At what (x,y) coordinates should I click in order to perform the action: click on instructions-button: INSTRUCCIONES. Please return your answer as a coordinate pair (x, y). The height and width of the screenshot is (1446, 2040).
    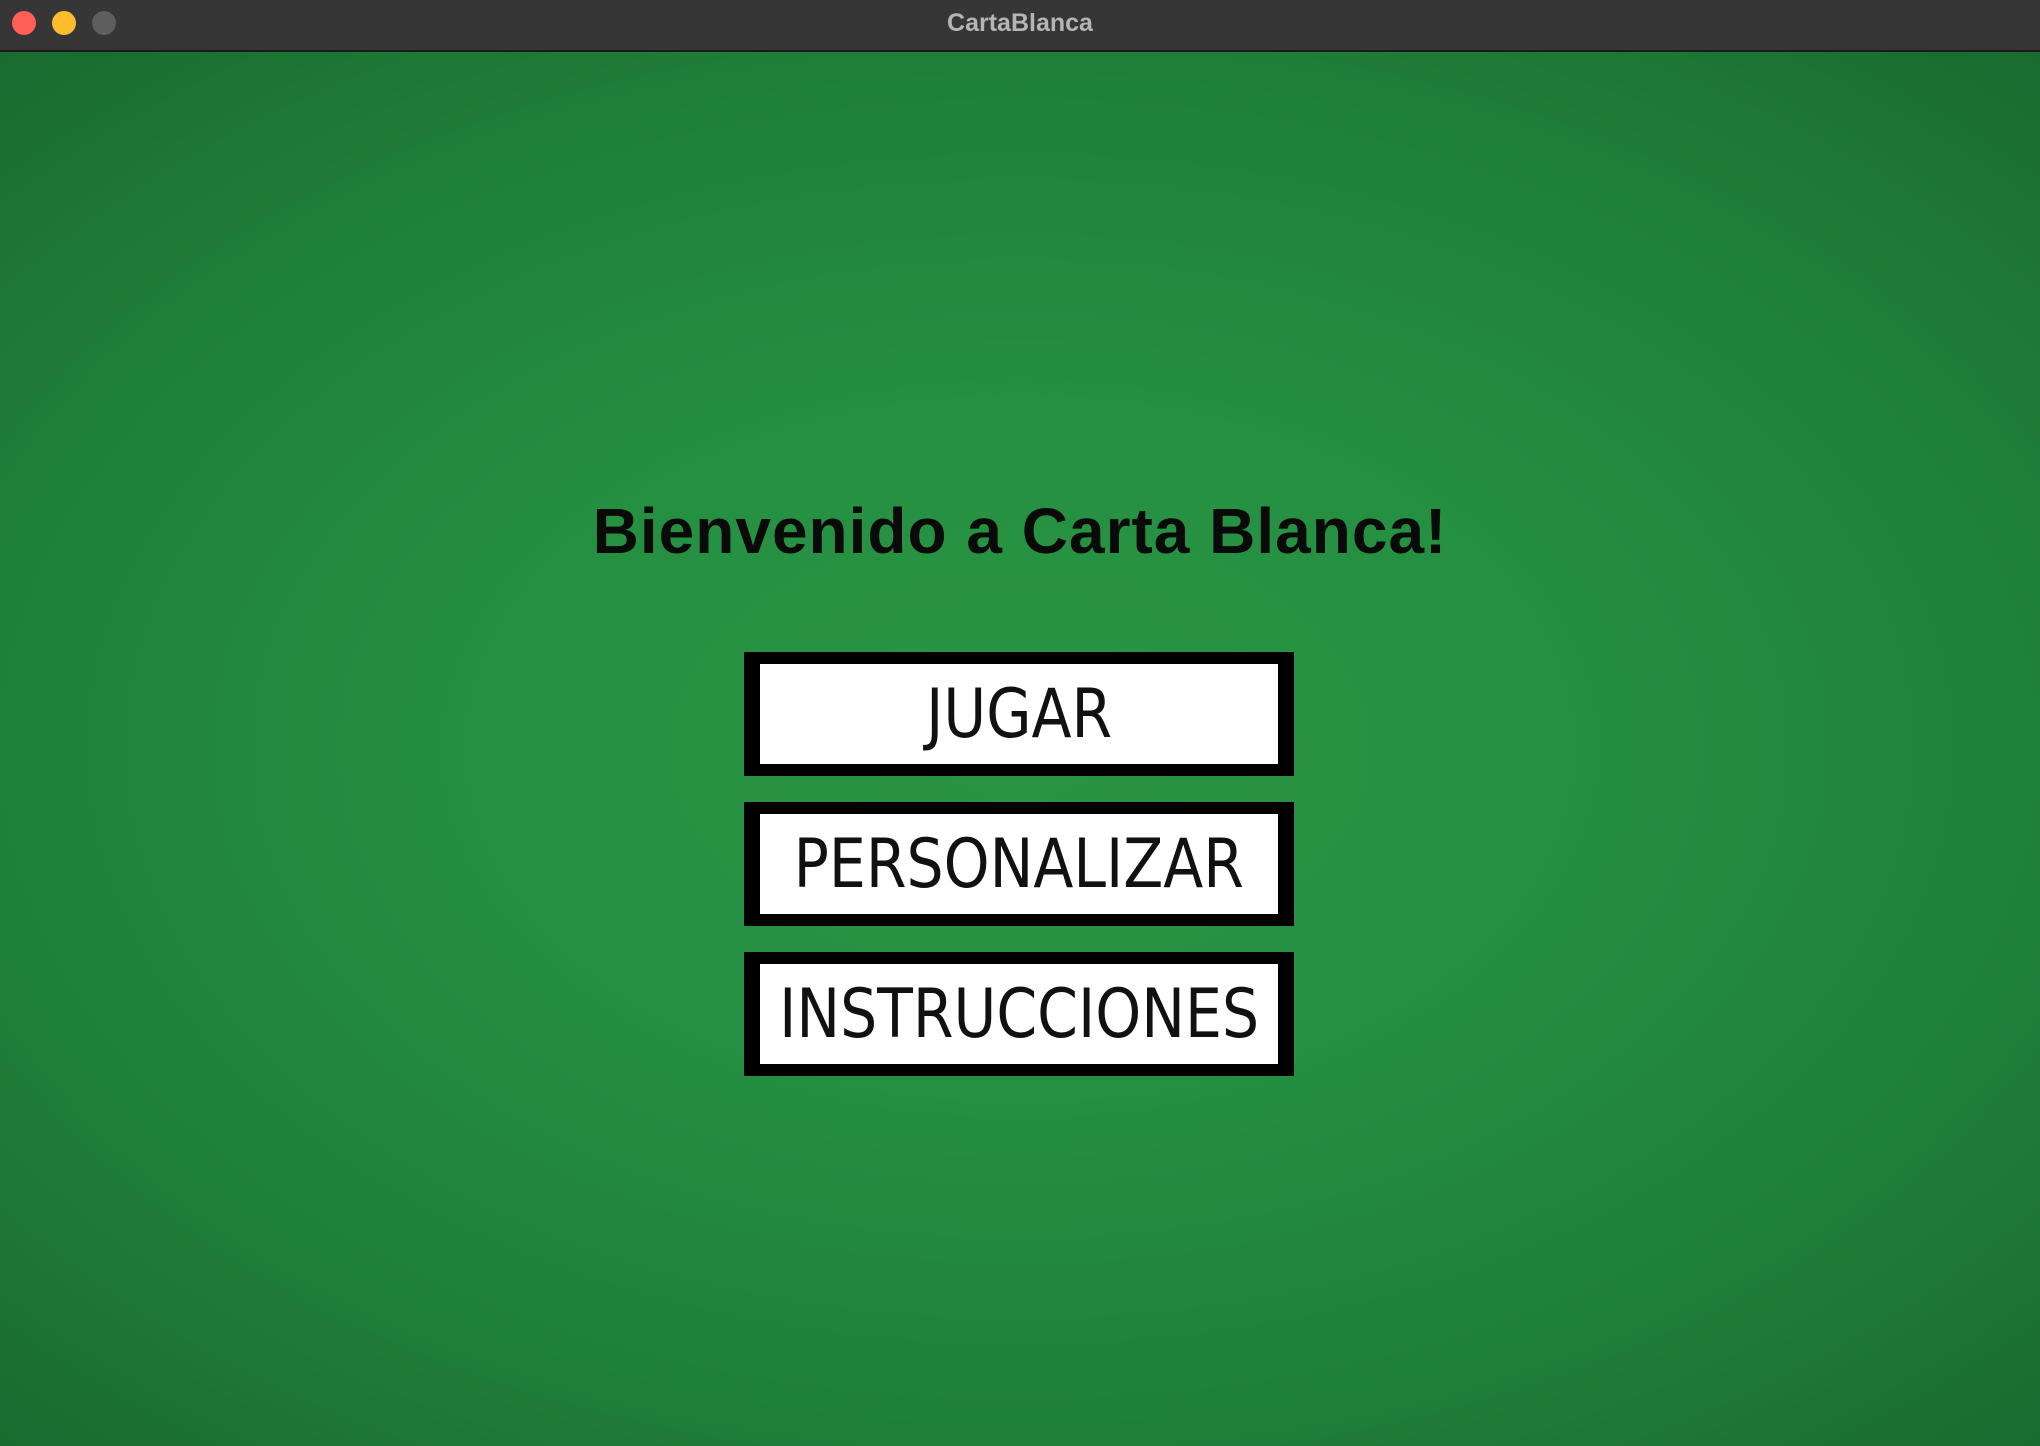
    Looking at the image, I should click on (1019, 1014).